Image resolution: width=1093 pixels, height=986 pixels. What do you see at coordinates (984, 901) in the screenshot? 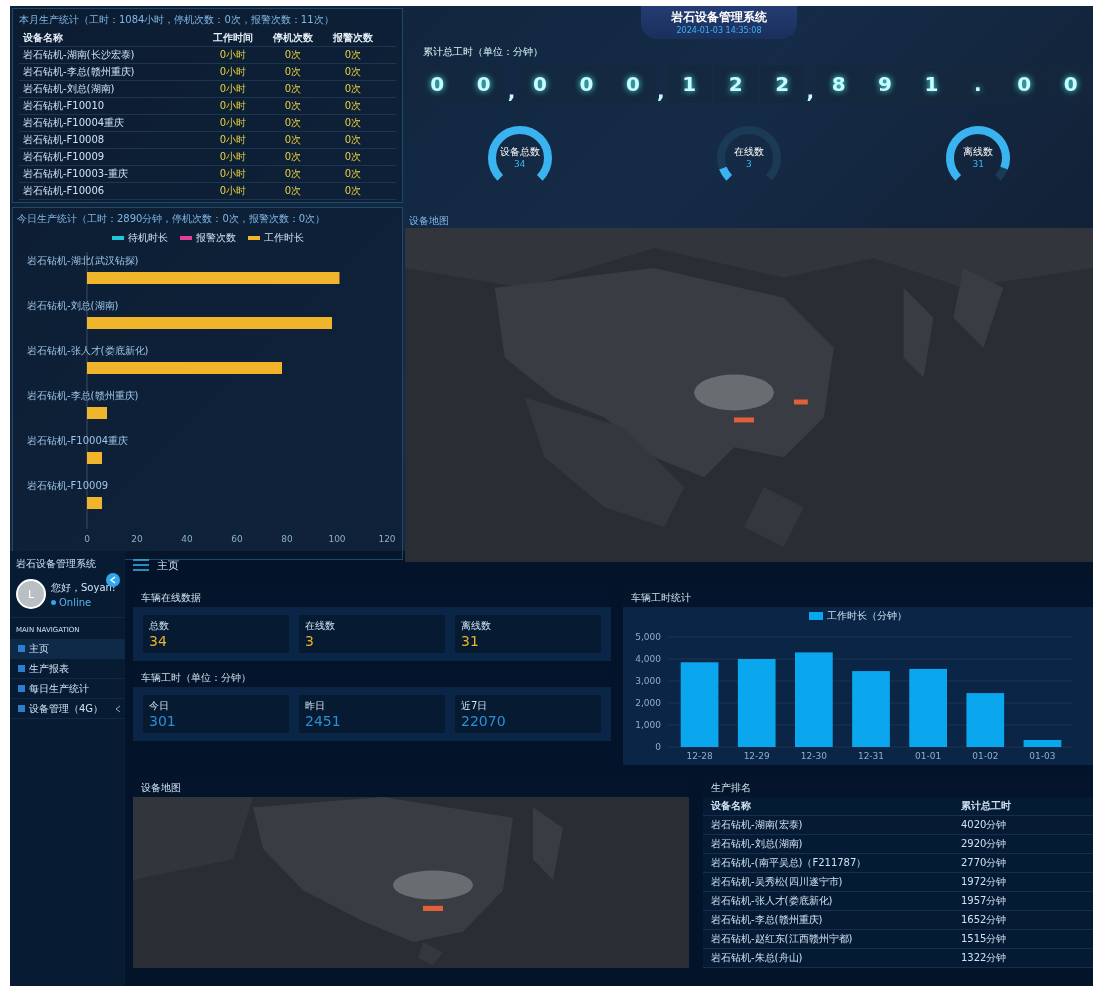
I see `table-cell-text: 1957分钟` at bounding box center [984, 901].